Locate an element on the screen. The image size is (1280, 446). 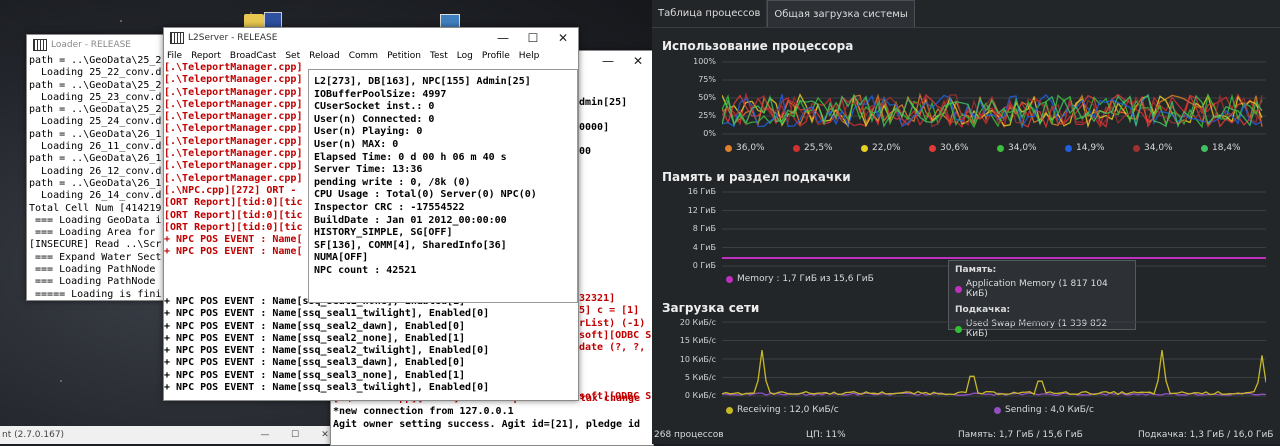
sending-text: Sending : 4,0 КиБ/с is located at coordinates (1049, 410).